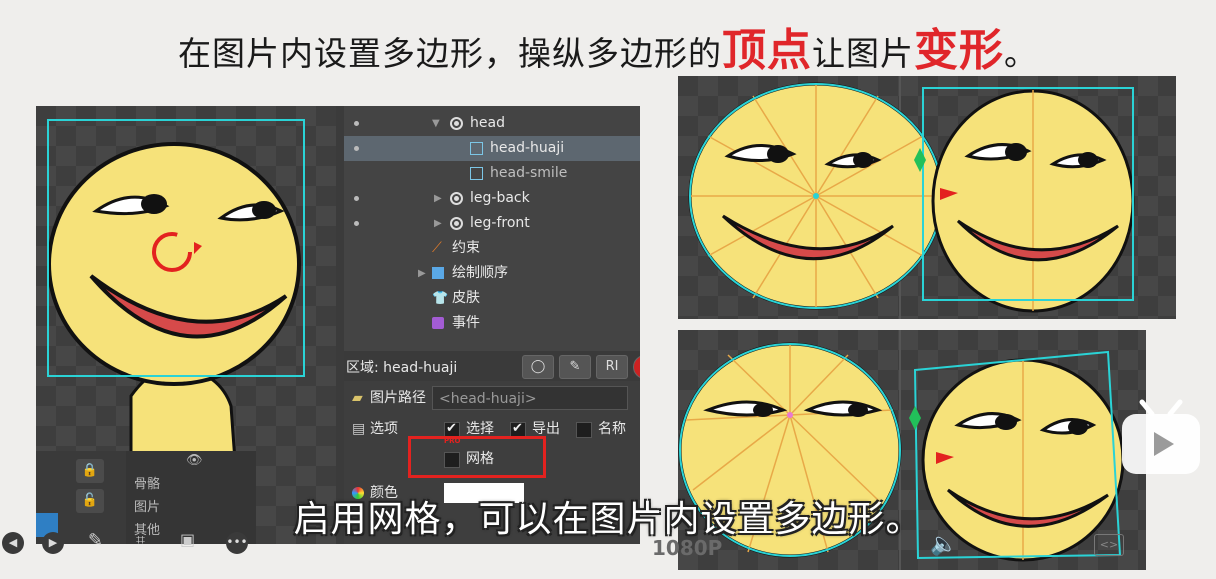 The width and height of the screenshot is (1216, 579). Describe the element at coordinates (1021, 53) in the screenshot. I see `headline-part3: 。` at that location.